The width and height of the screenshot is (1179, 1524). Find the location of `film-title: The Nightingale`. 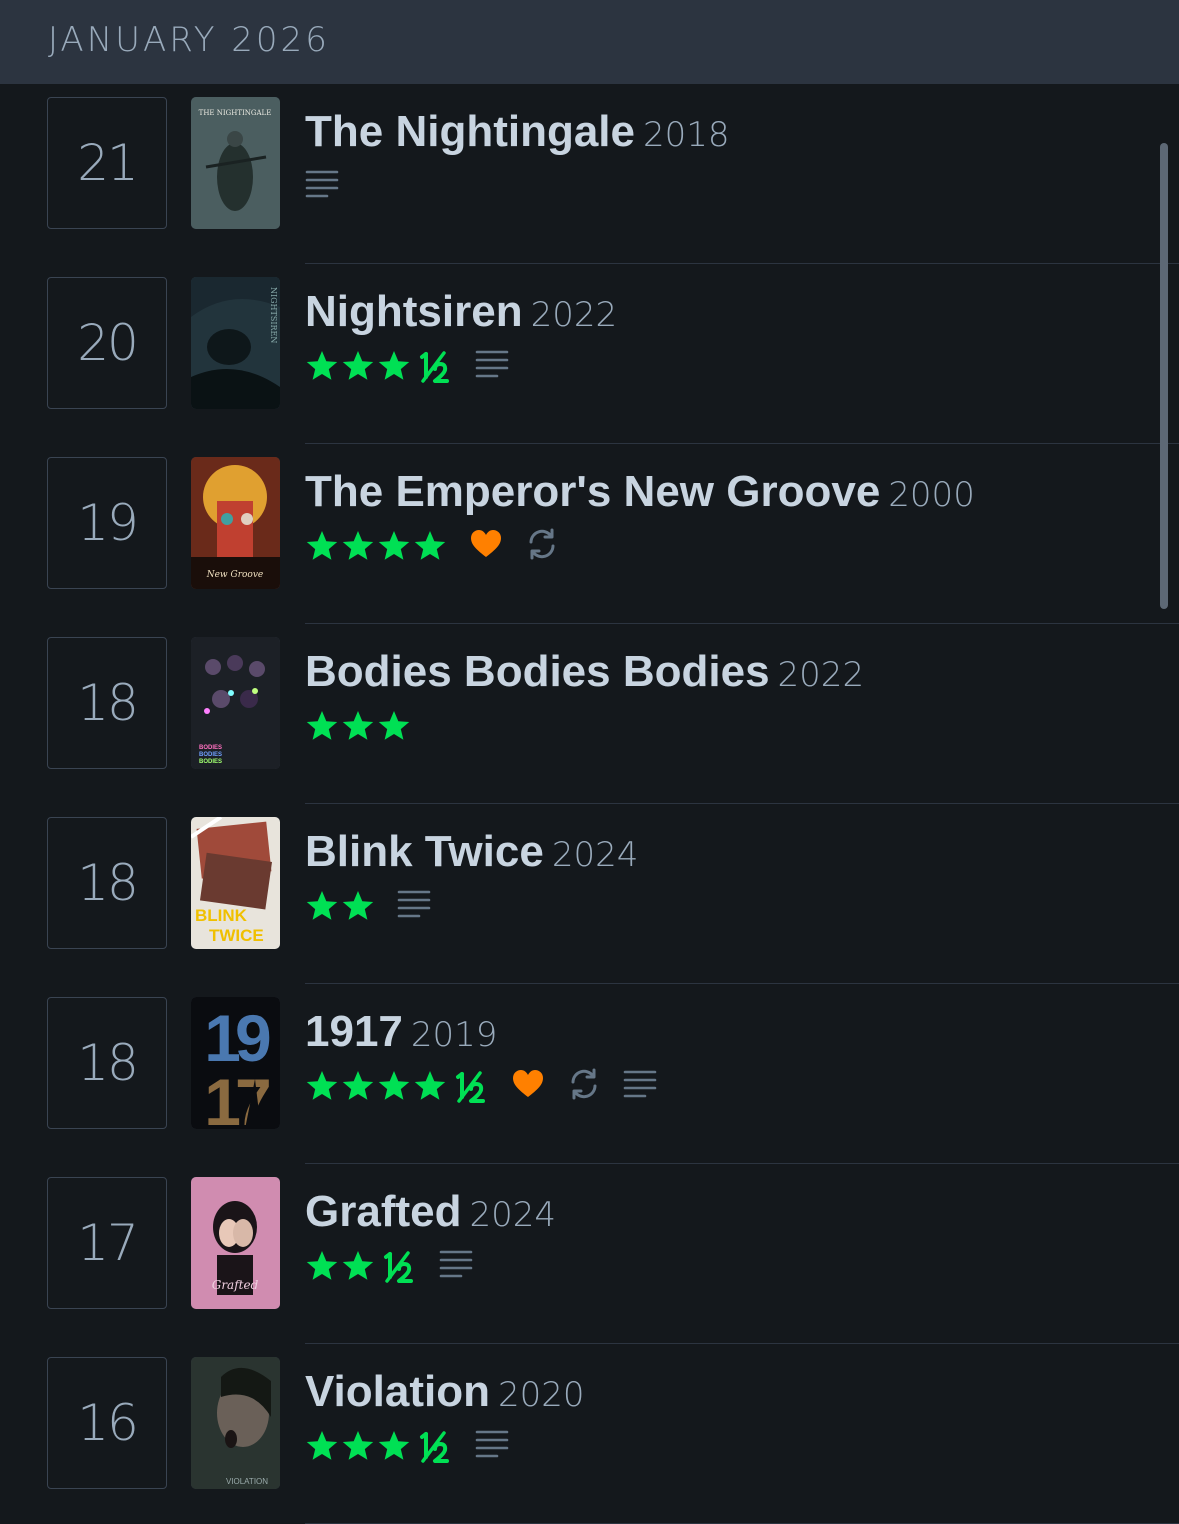

film-title: The Nightingale is located at coordinates (470, 131).